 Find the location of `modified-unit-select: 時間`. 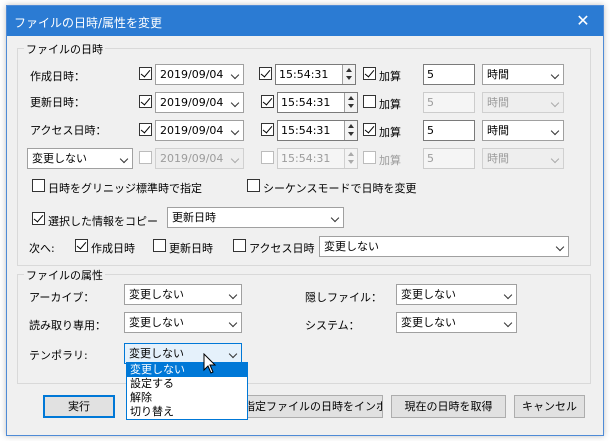

modified-unit-select: 時間 is located at coordinates (523, 102).